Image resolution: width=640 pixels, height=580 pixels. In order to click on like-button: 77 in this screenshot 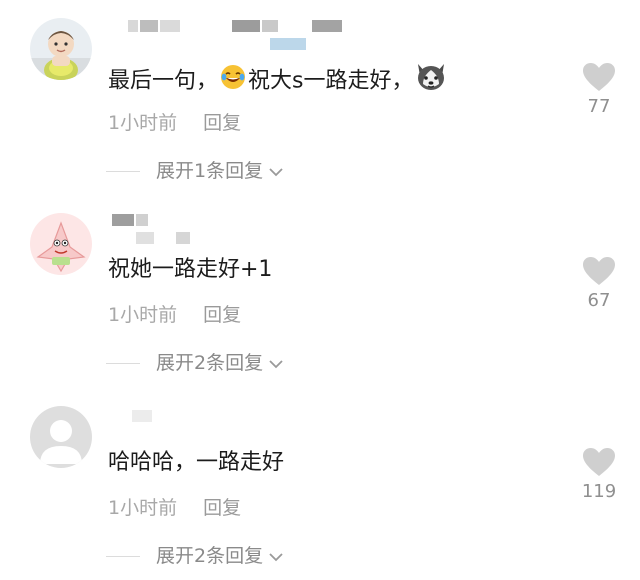, I will do `click(599, 89)`.